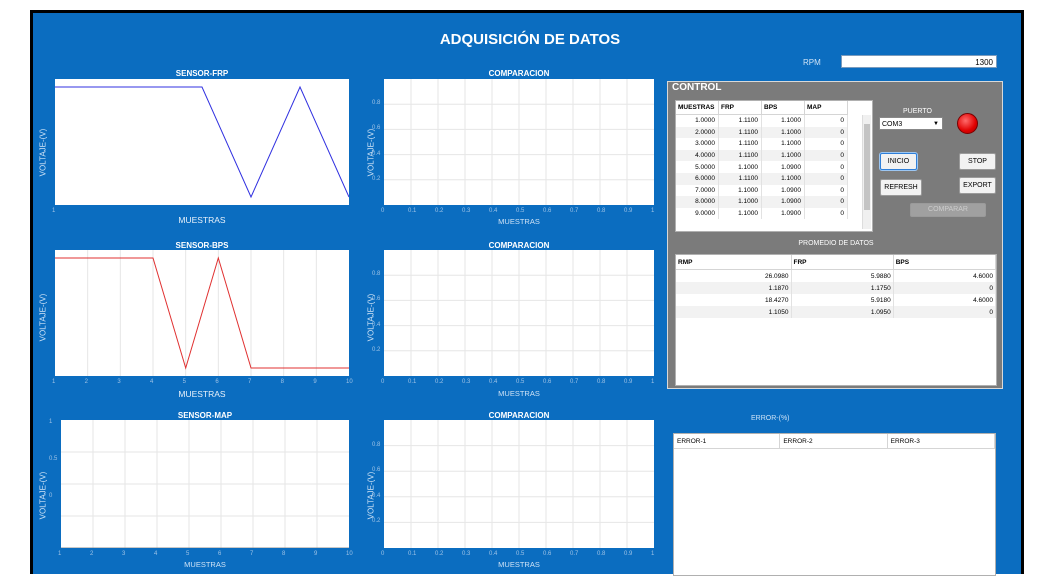 Image resolution: width=1052 pixels, height=576 pixels. Describe the element at coordinates (842, 312) in the screenshot. I see `promedio-cell: 1.0950` at that location.